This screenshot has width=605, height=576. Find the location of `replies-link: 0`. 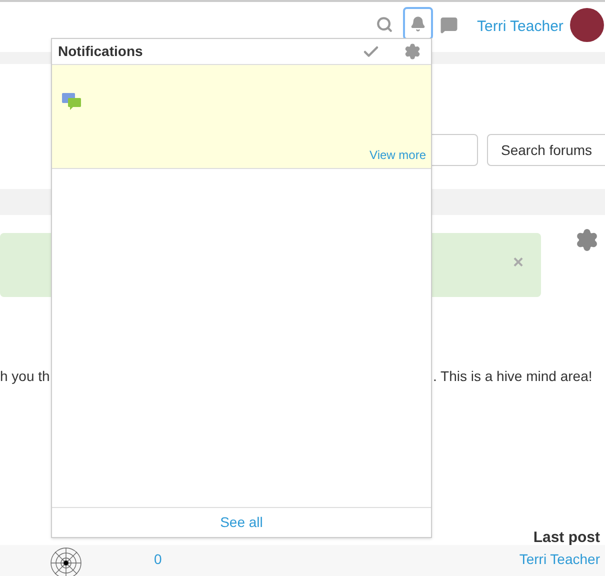

replies-link: 0 is located at coordinates (158, 559).